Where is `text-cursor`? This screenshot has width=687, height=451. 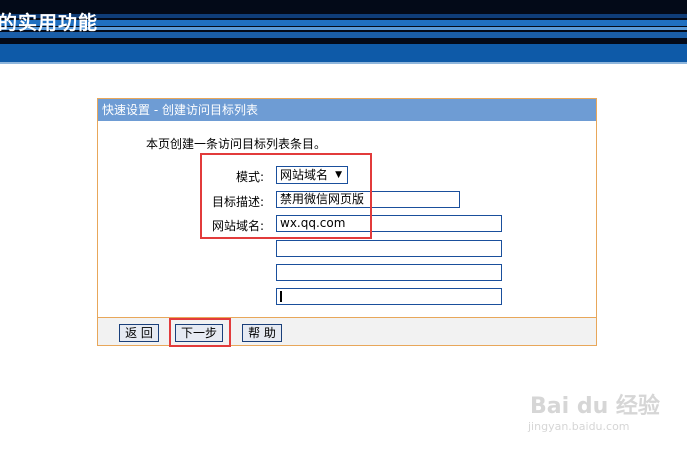
text-cursor is located at coordinates (281, 296).